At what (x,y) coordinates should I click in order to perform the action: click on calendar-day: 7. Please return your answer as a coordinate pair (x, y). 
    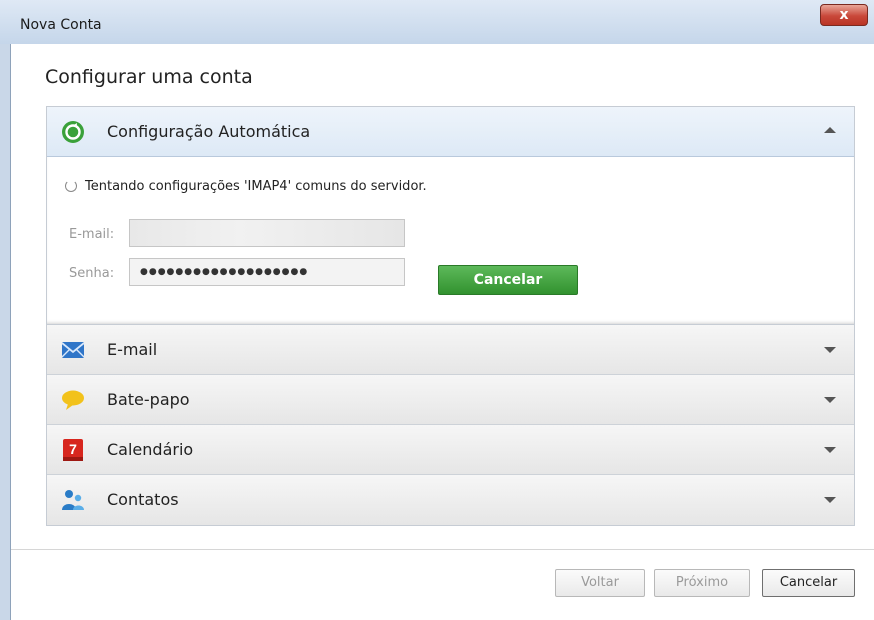
    Looking at the image, I should click on (73, 449).